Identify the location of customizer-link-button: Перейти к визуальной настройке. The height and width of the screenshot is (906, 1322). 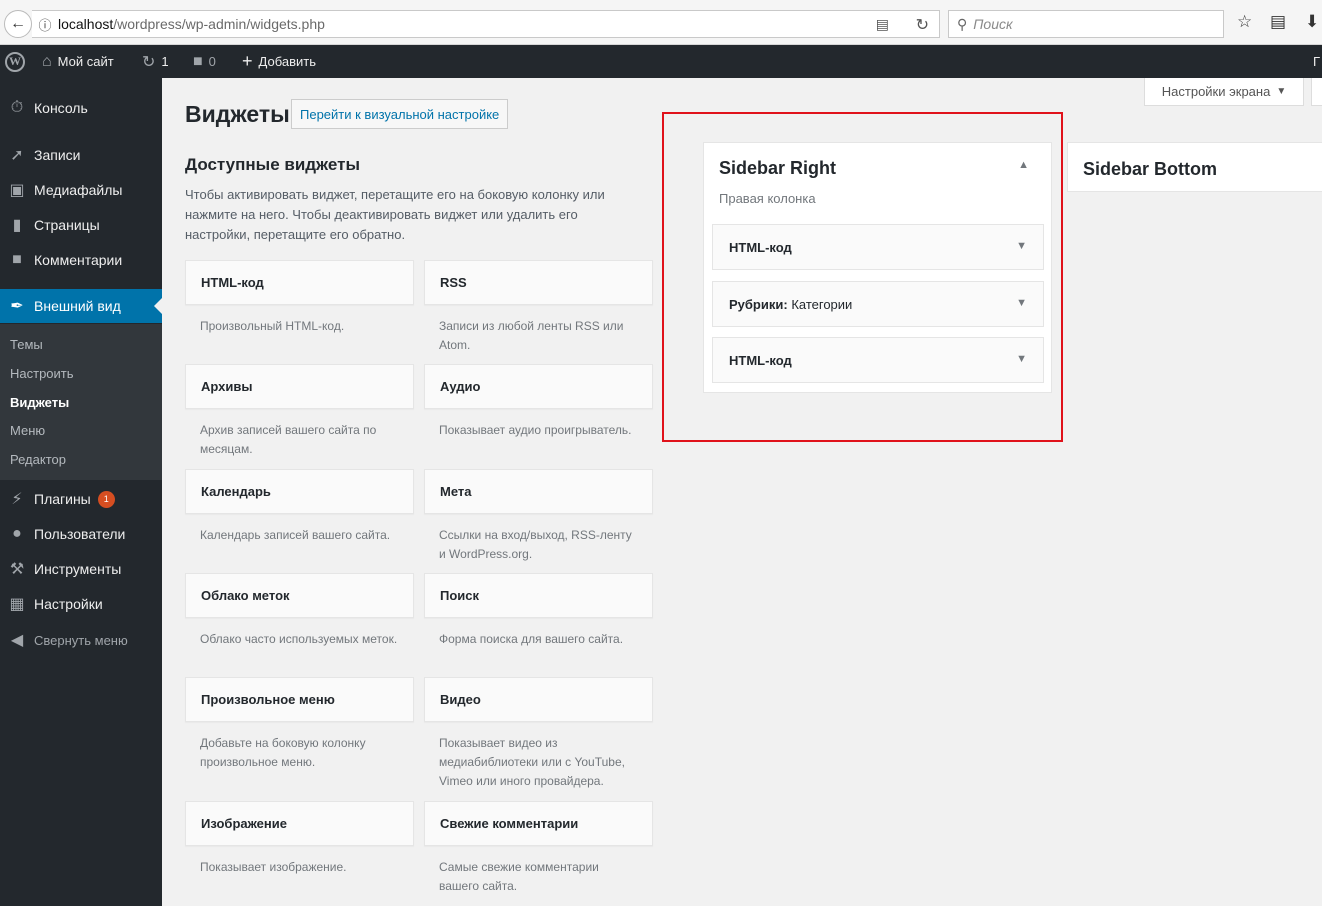
(400, 114).